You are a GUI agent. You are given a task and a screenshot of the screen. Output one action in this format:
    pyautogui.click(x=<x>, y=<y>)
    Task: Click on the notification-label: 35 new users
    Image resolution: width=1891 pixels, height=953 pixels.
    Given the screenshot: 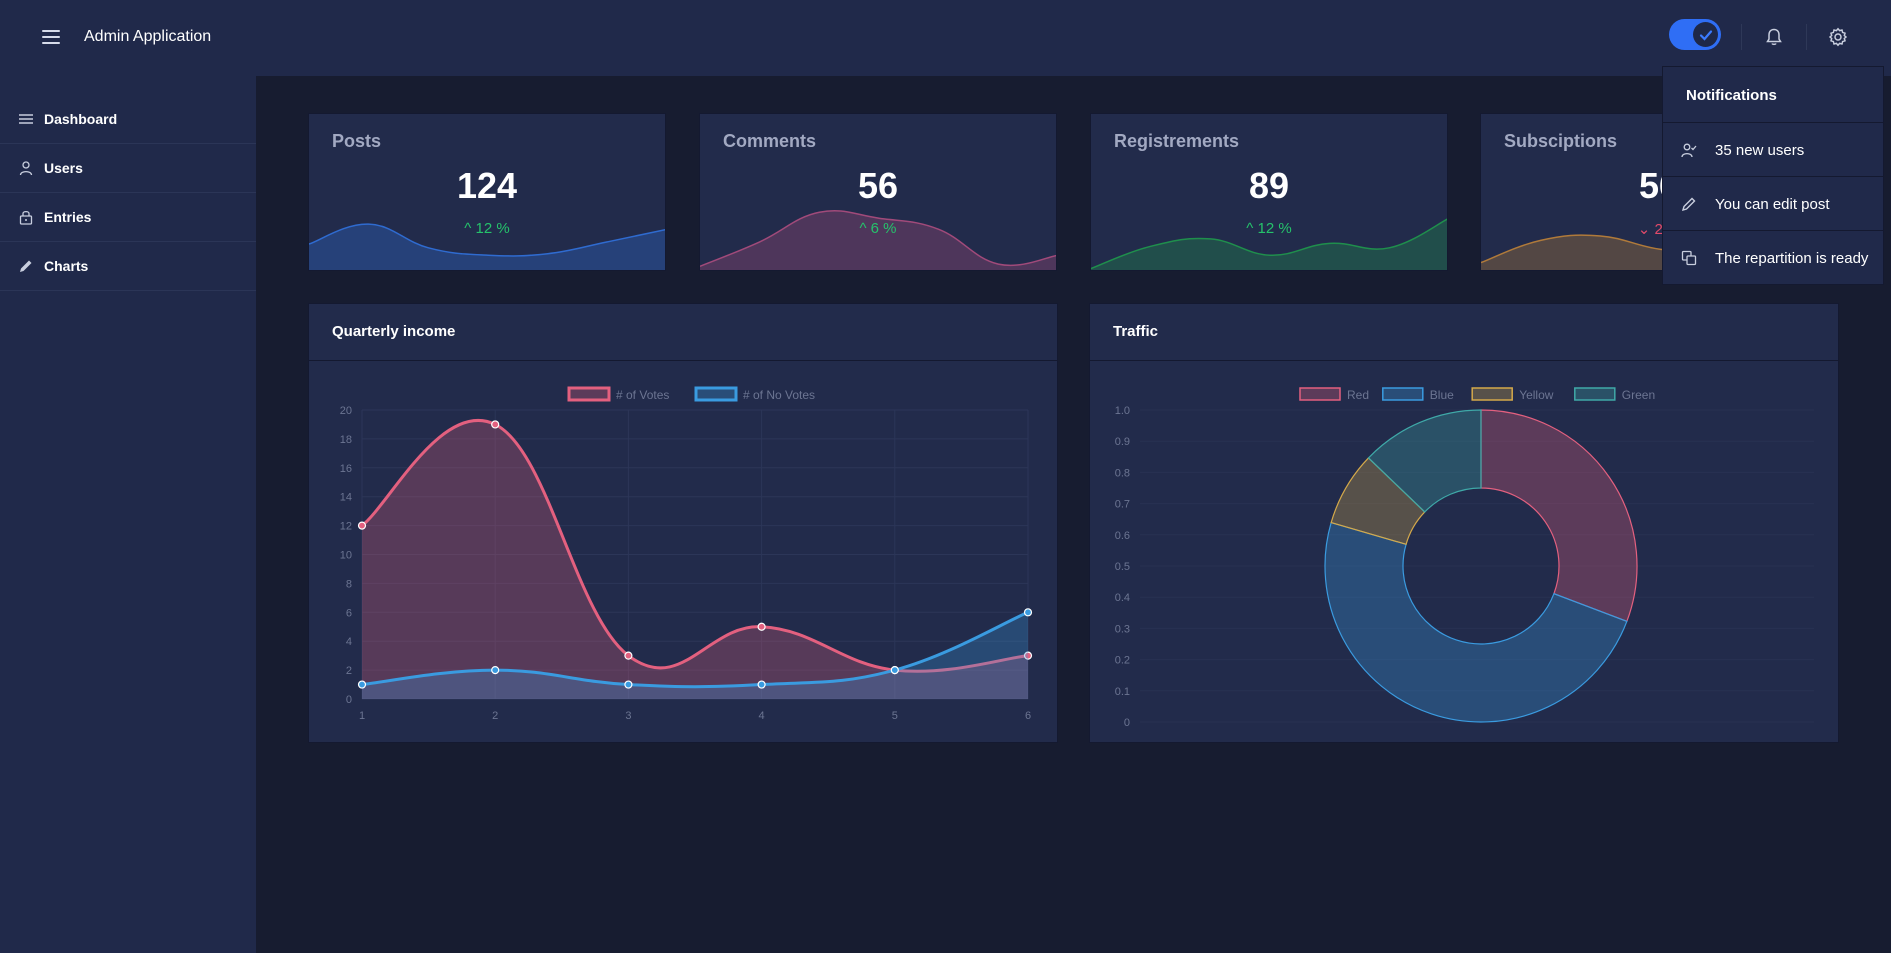 What is the action you would take?
    pyautogui.click(x=1760, y=150)
    